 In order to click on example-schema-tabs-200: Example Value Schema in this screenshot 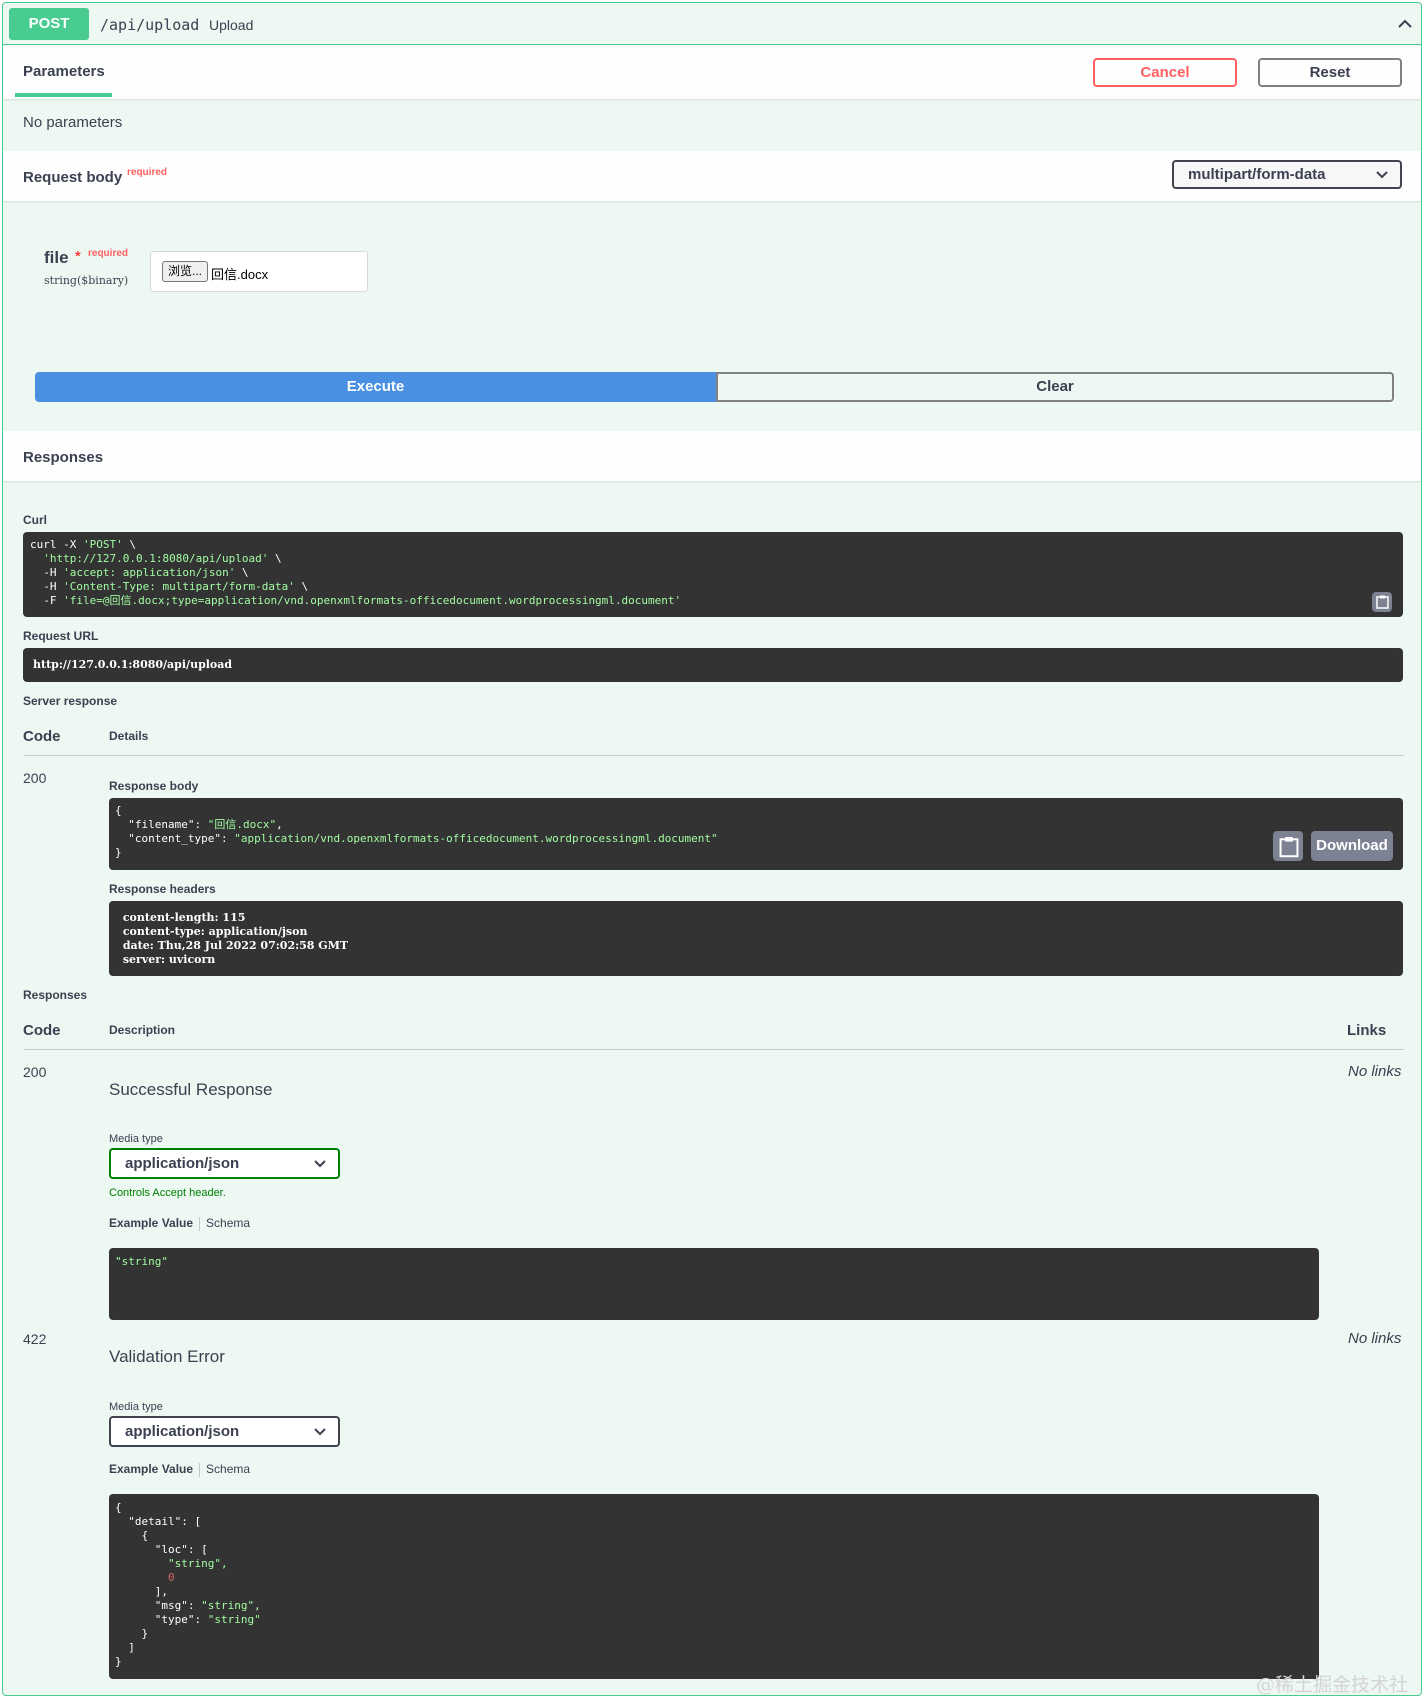, I will do `click(179, 1223)`.